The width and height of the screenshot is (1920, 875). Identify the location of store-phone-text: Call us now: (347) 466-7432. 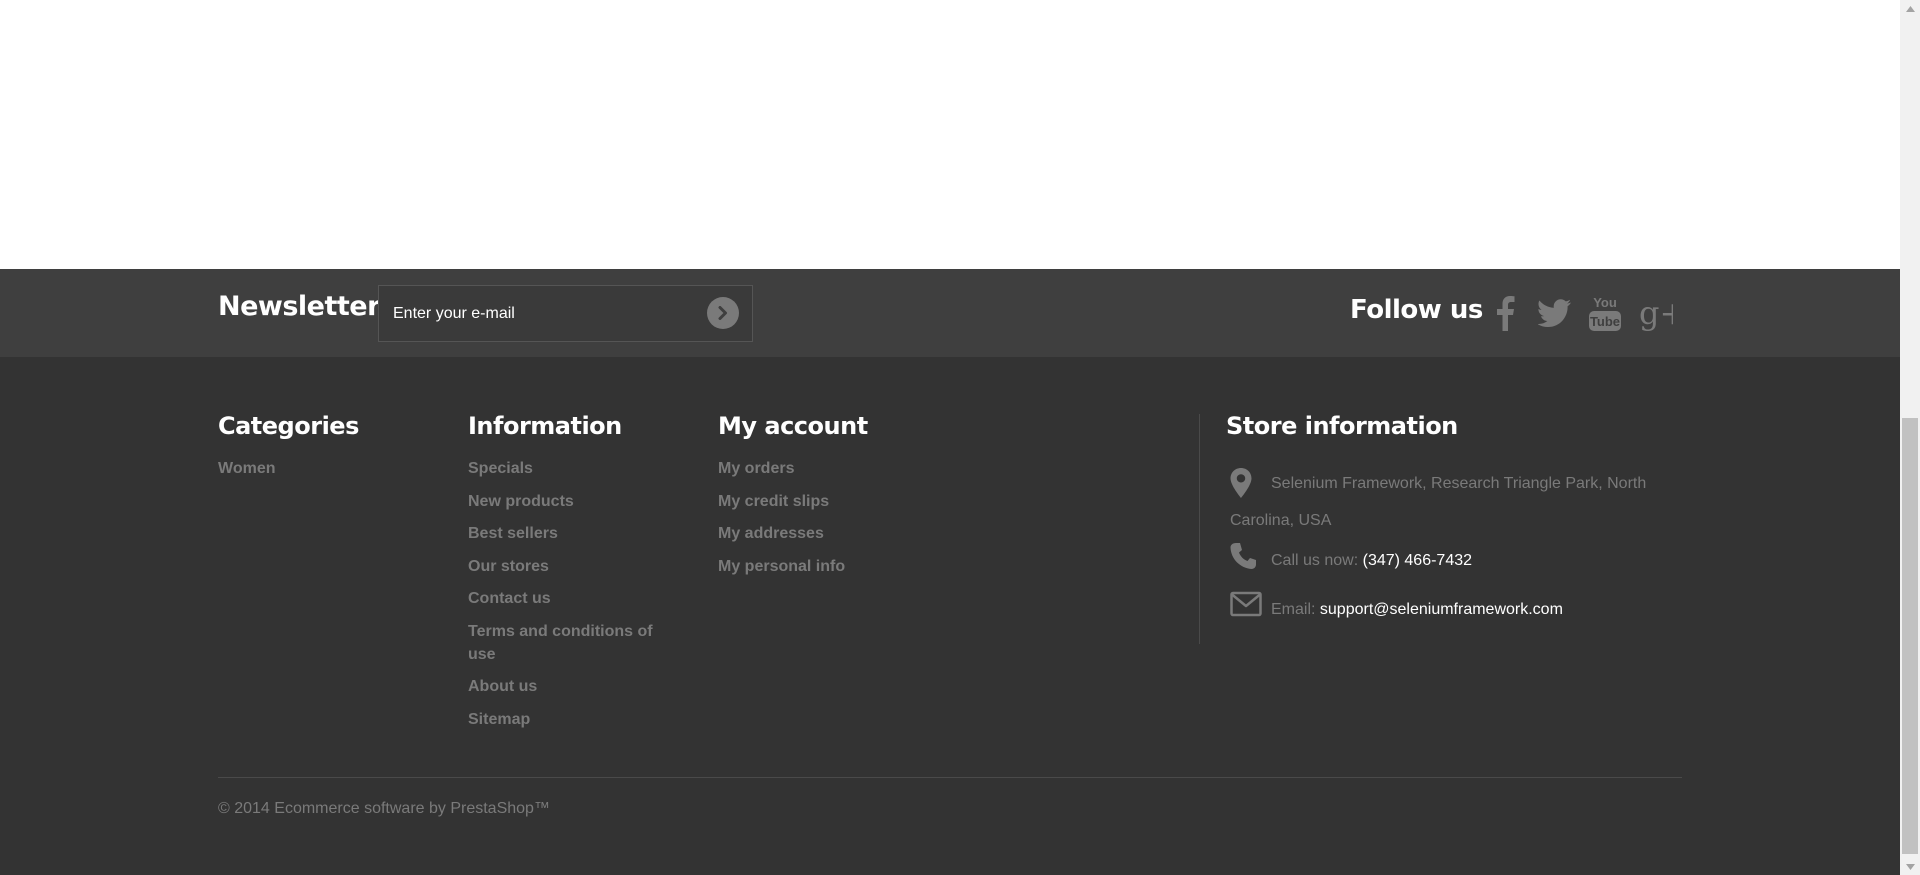
(1371, 561).